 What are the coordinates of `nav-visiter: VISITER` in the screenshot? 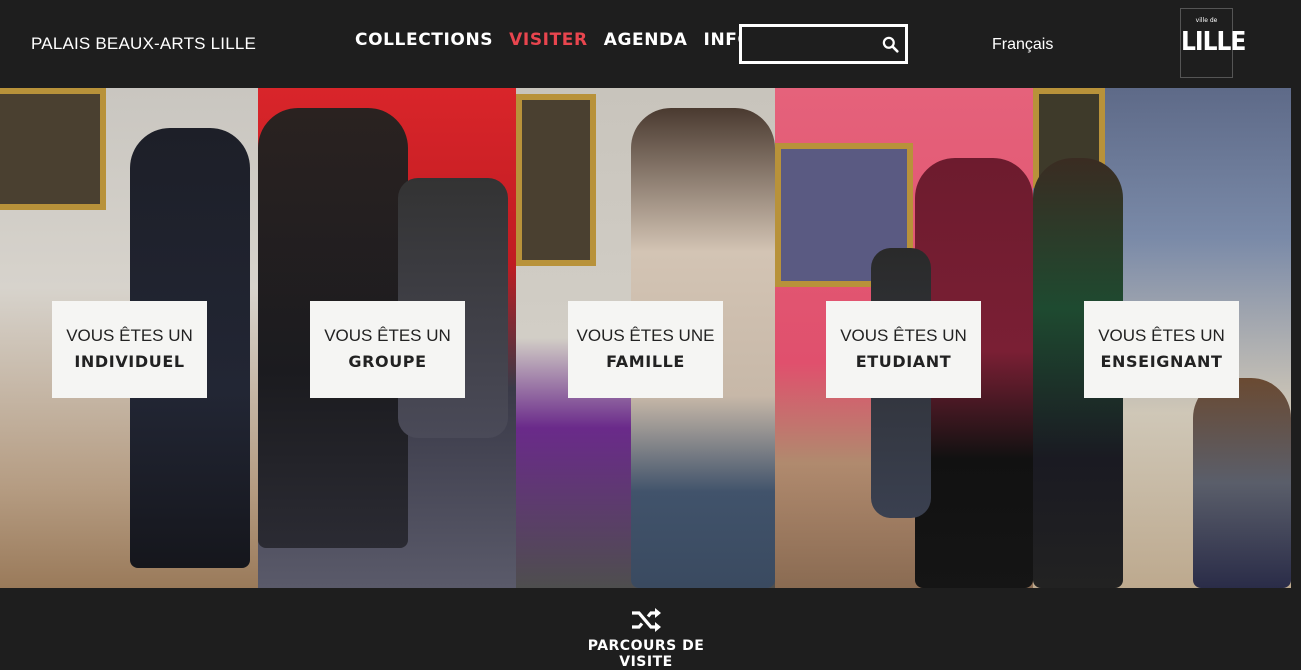 It's located at (548, 40).